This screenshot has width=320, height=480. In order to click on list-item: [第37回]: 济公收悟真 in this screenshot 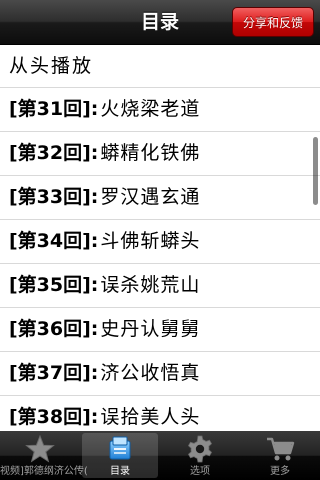, I will do `click(160, 374)`.